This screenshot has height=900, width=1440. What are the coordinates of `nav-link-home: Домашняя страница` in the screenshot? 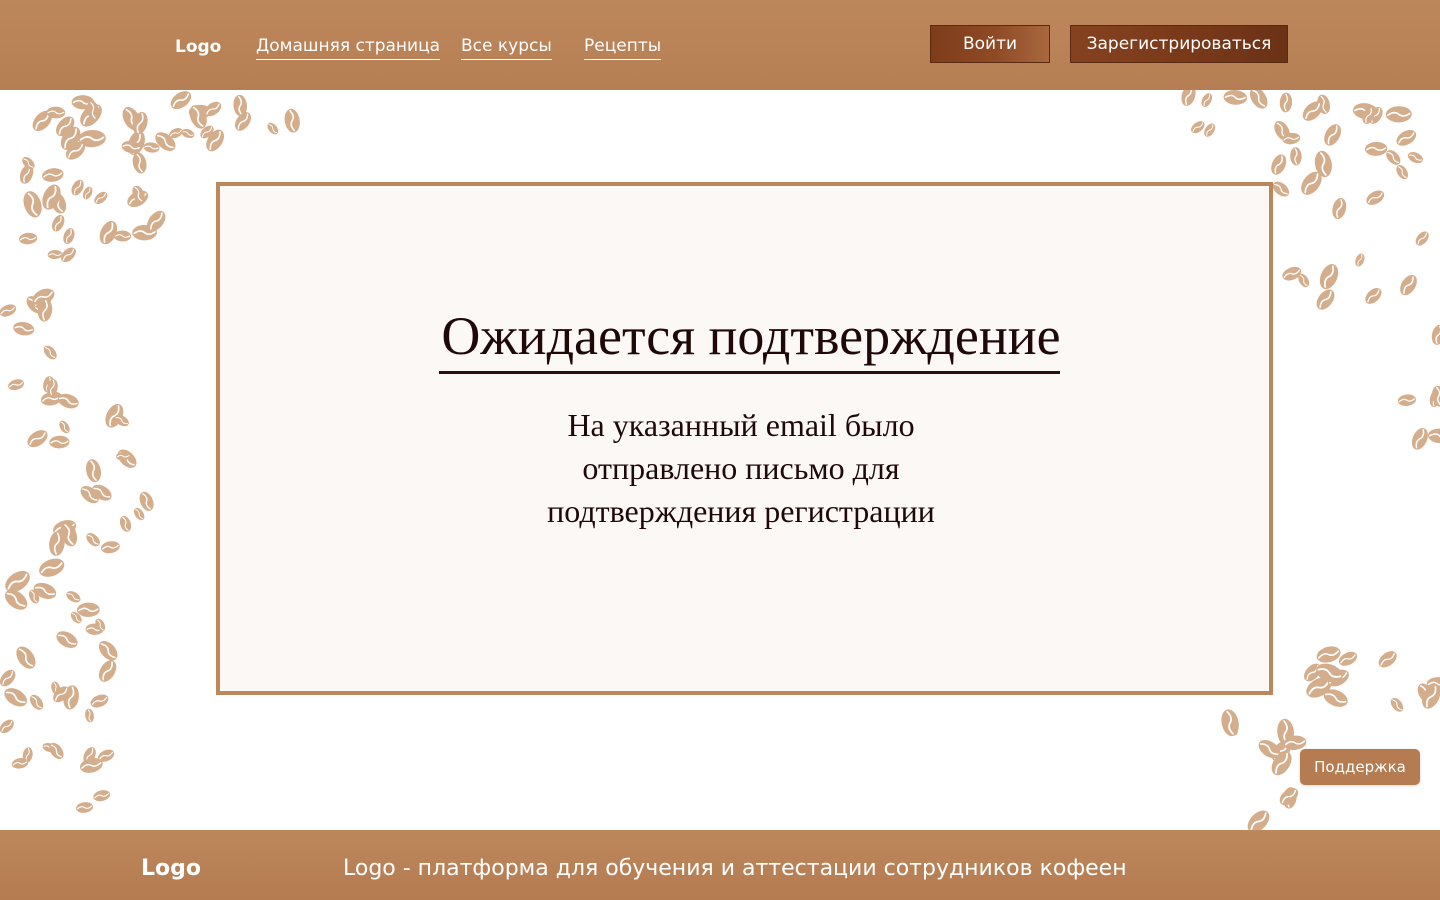 It's located at (348, 47).